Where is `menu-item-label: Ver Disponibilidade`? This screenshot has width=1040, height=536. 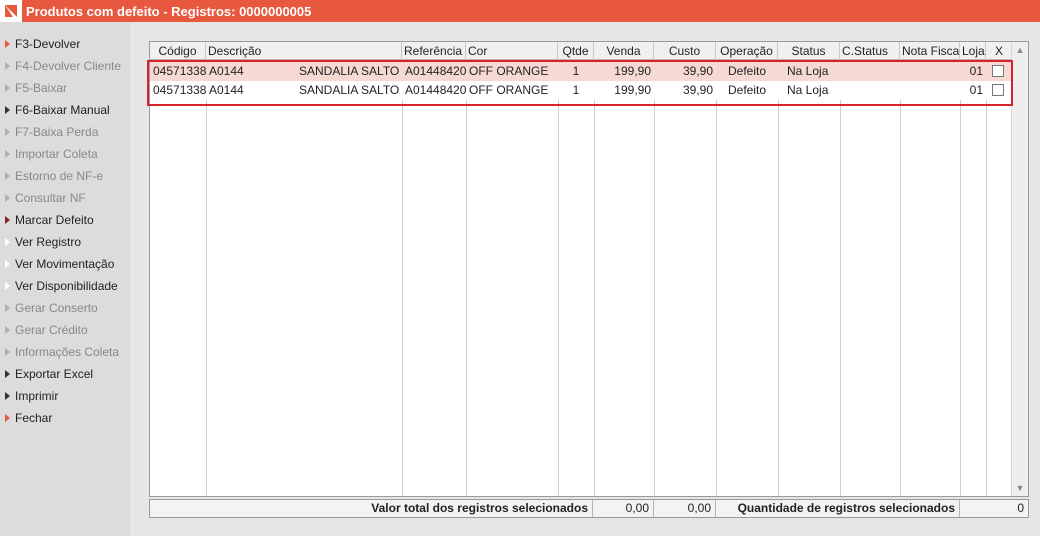 menu-item-label: Ver Disponibilidade is located at coordinates (66, 286).